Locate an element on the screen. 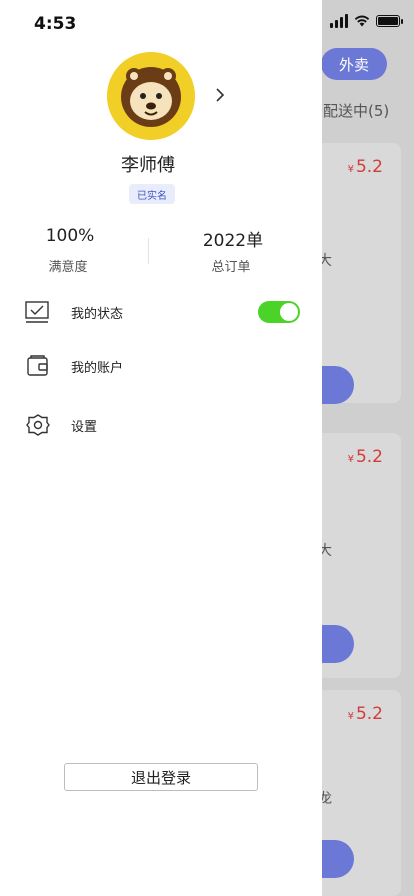 The image size is (414, 896). verified-badge: 已实名 is located at coordinates (152, 194).